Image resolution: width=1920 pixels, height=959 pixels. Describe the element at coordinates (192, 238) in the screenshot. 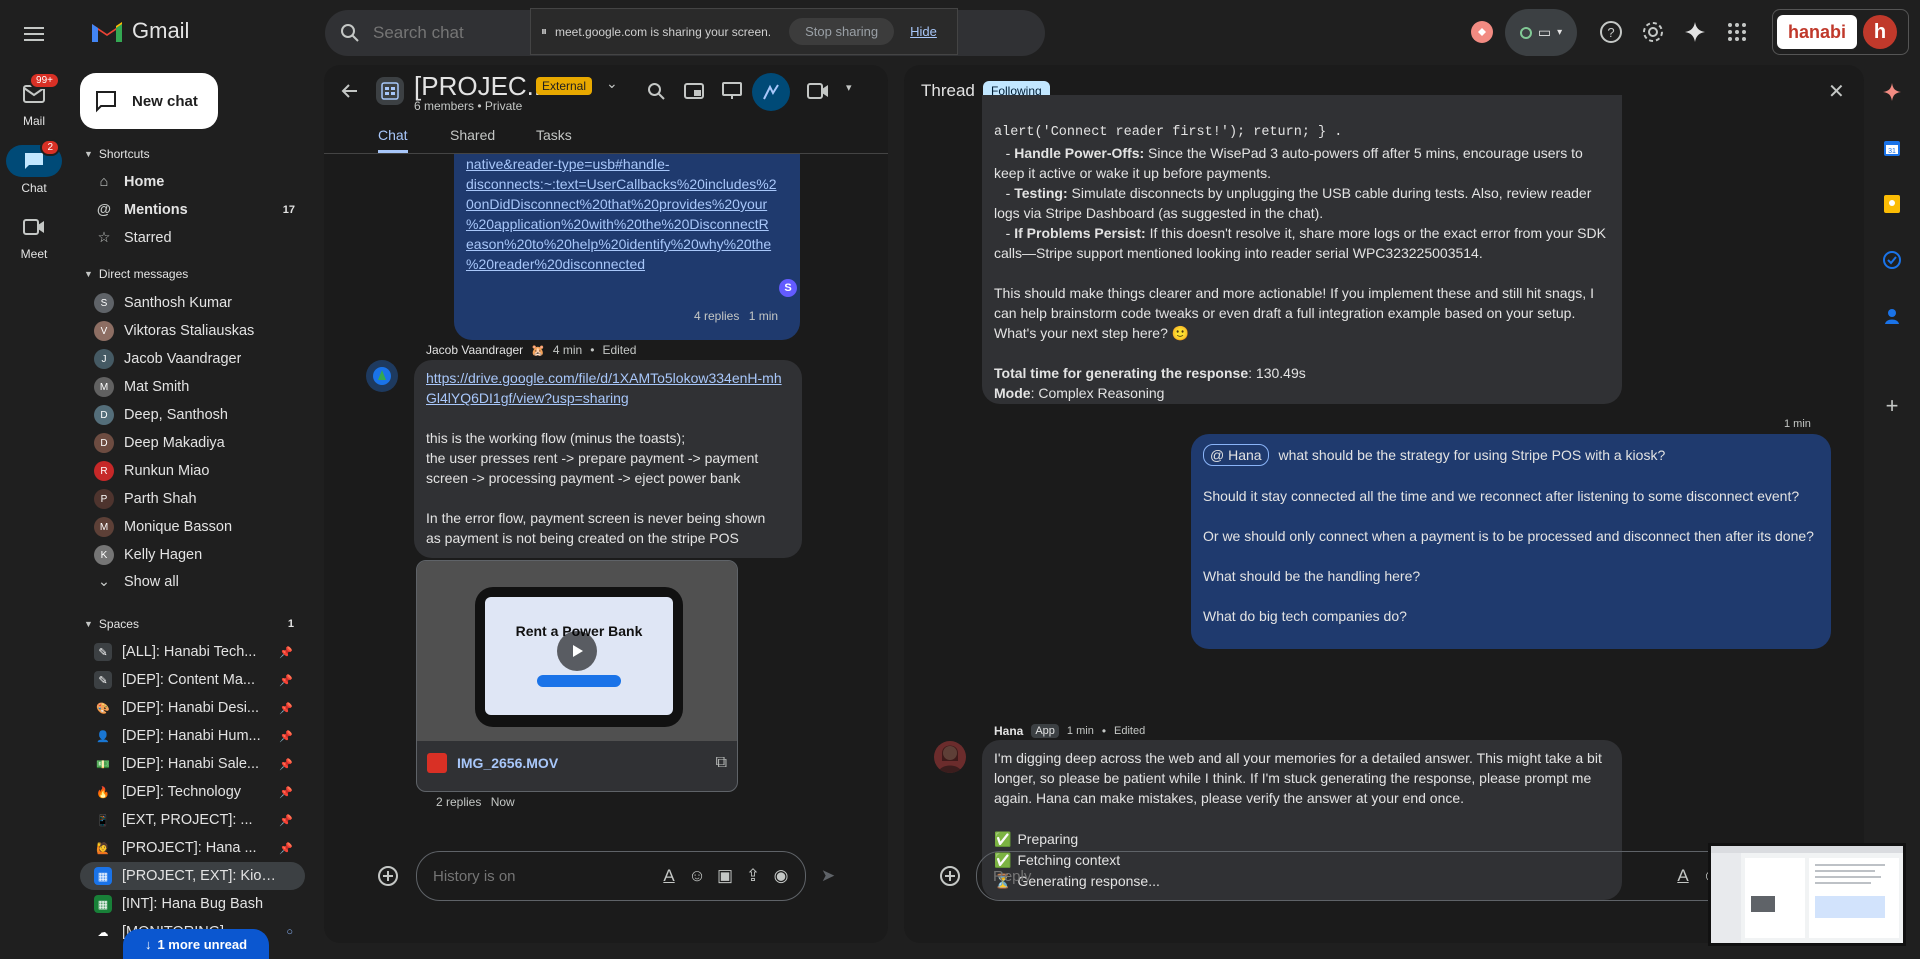

I see `shortcut-starred: ☆ Starred` at that location.